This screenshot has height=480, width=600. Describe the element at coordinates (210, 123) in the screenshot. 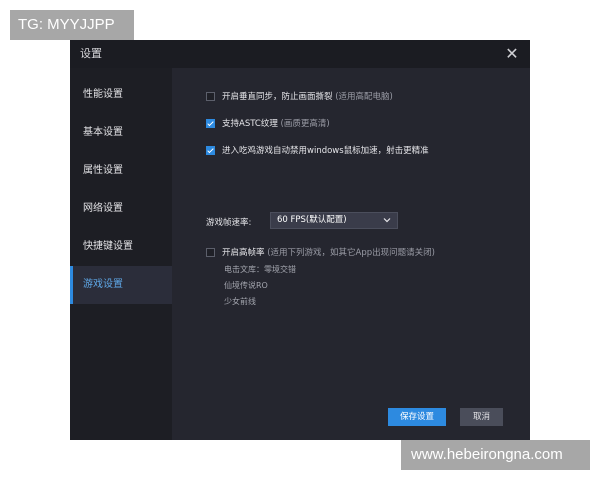

I see `astc-checkbox` at that location.